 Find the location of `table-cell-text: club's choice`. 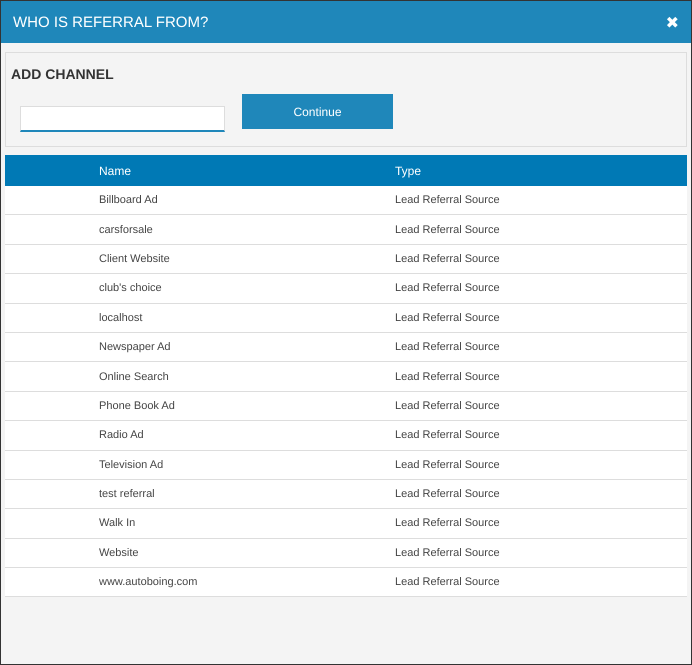

table-cell-text: club's choice is located at coordinates (131, 288).